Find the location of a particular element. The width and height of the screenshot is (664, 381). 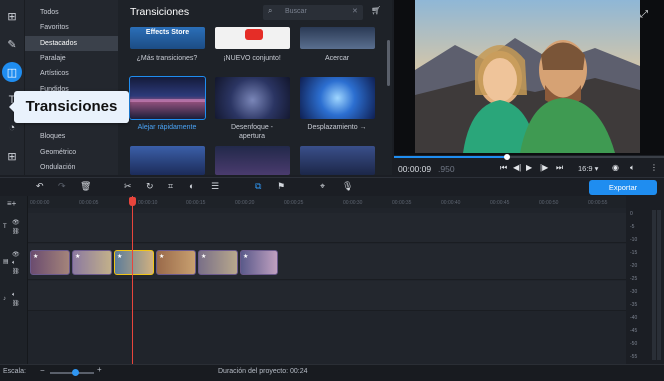

category-item: Ondulación is located at coordinates (71, 167).